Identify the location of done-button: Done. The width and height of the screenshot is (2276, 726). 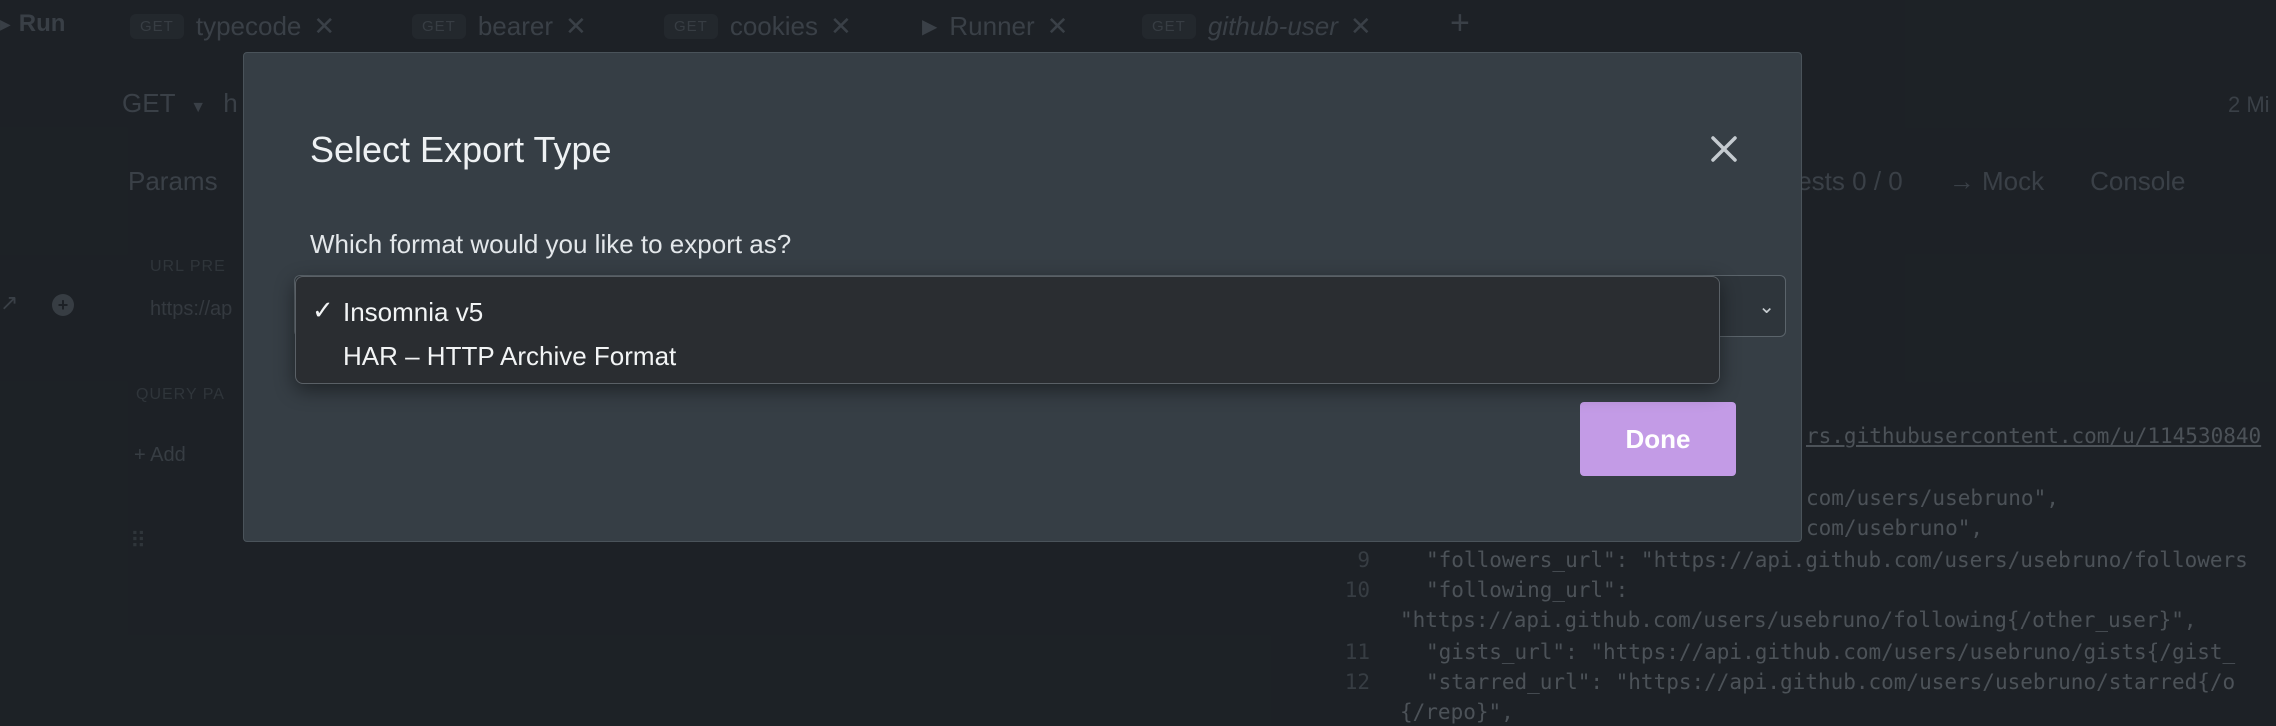
(1658, 439).